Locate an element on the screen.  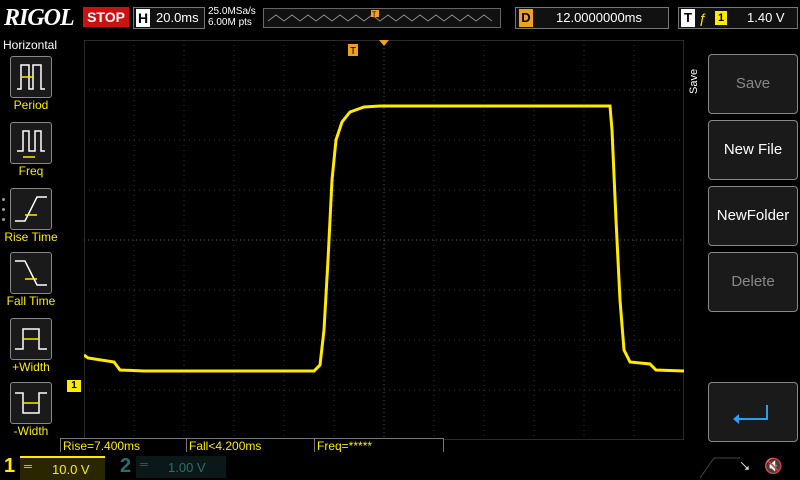
trigger-letter: T is located at coordinates (688, 18).